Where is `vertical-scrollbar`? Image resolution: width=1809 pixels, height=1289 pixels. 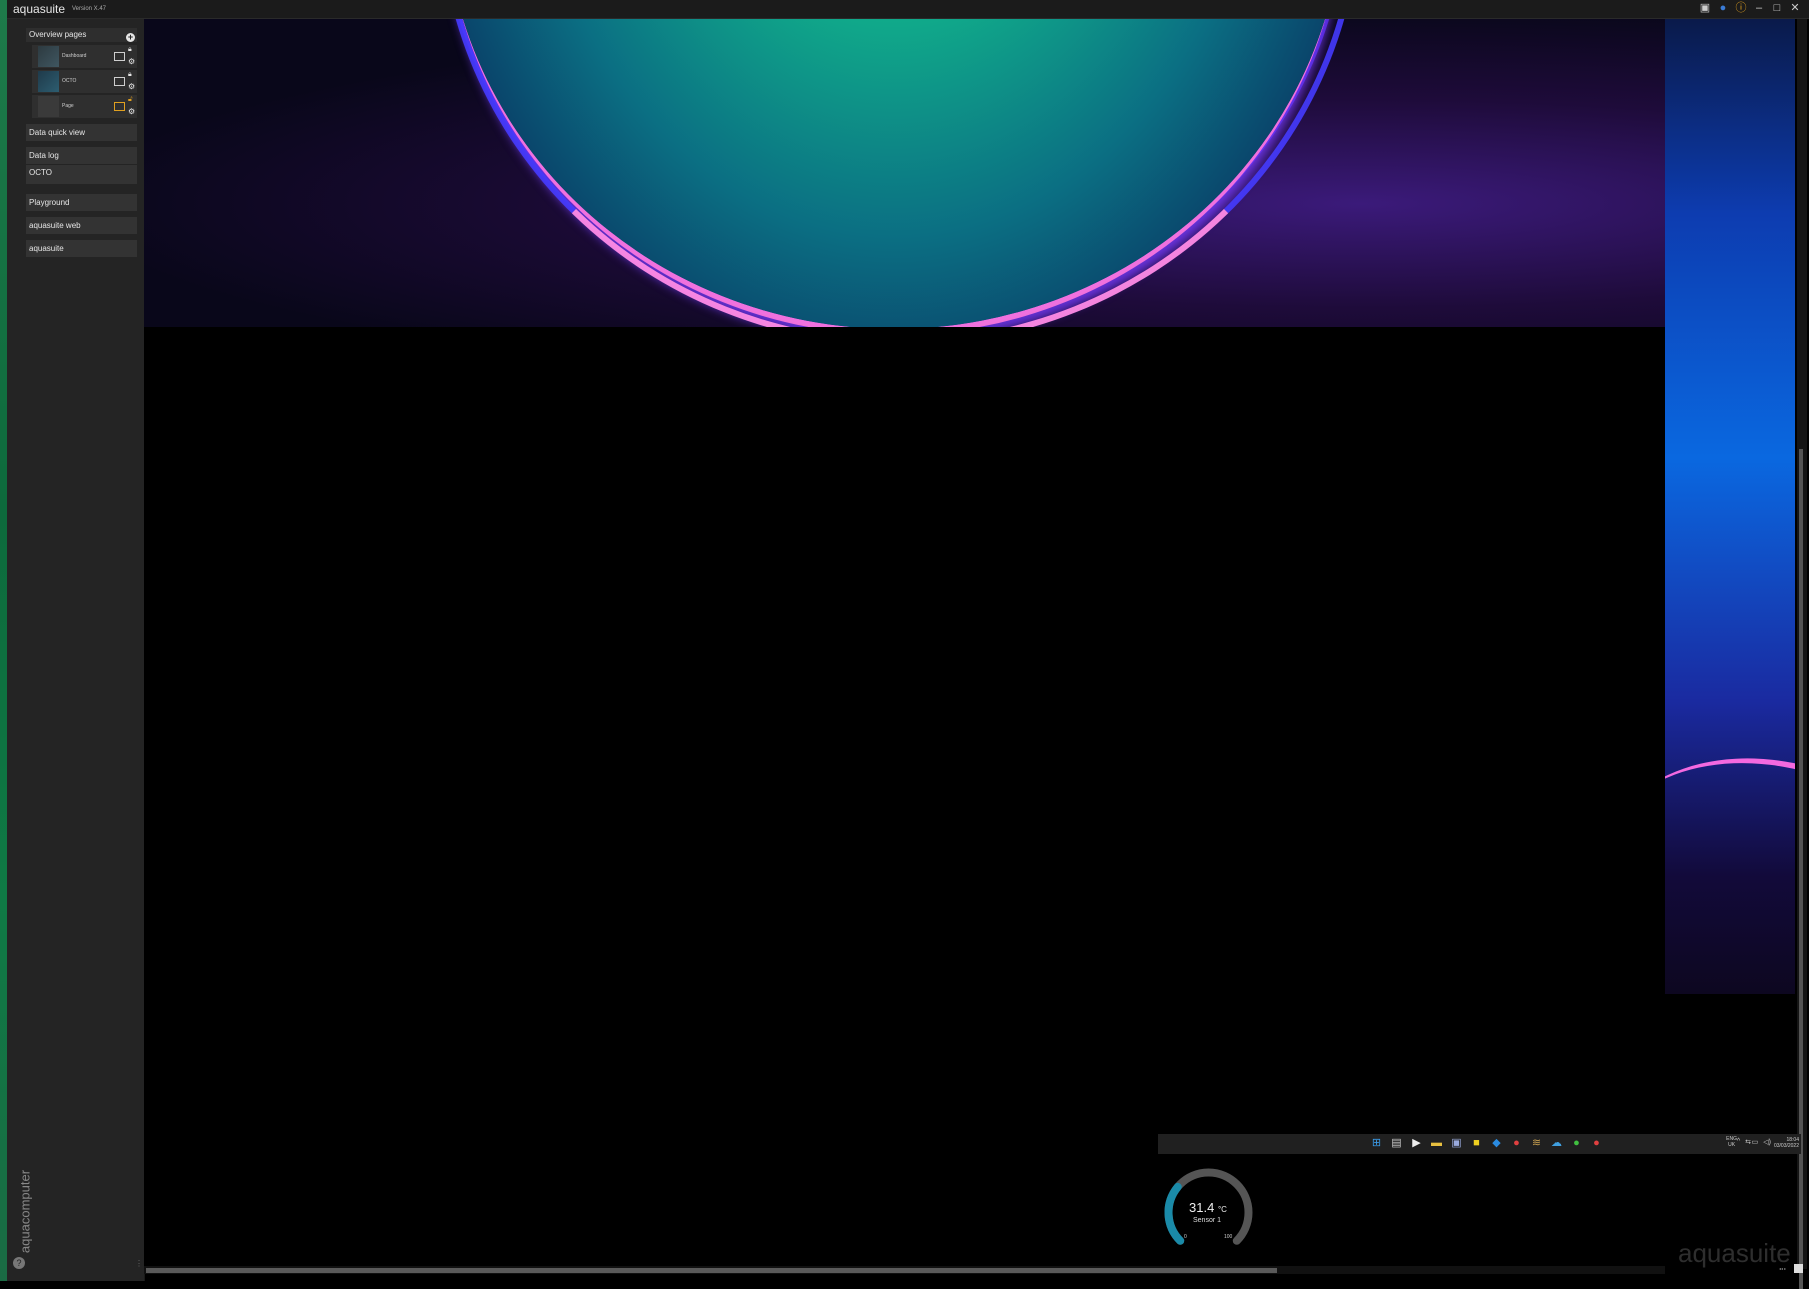
vertical-scrollbar is located at coordinates (1802, 654).